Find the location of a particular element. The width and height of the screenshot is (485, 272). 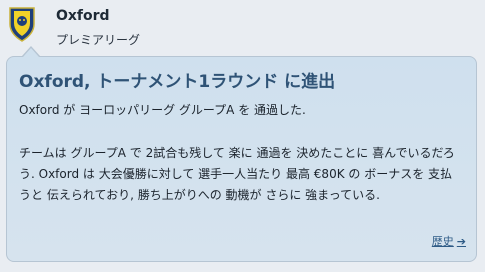

league-name: プレミアリーグ is located at coordinates (98, 39).